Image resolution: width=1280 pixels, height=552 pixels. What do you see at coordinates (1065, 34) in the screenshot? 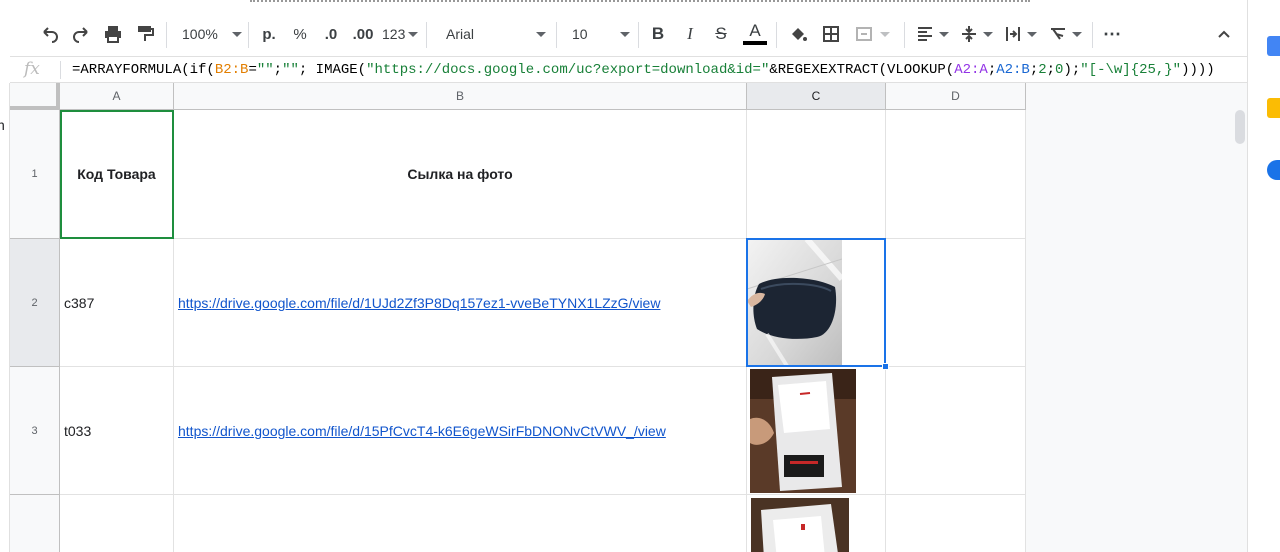
I see `text-rotation-icon` at bounding box center [1065, 34].